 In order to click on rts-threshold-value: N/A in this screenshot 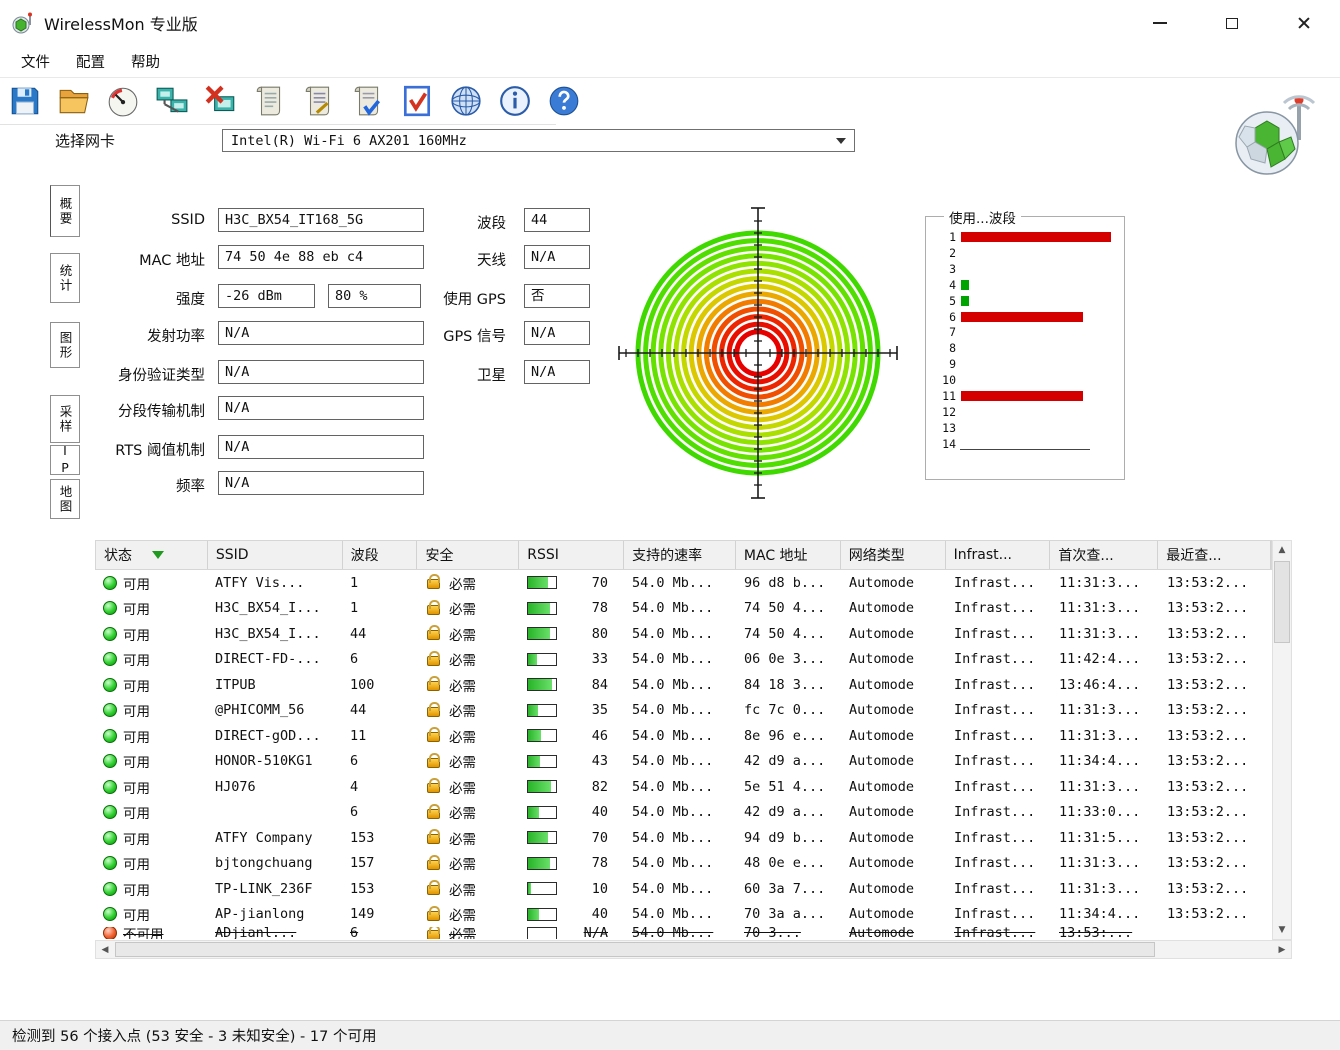, I will do `click(321, 447)`.